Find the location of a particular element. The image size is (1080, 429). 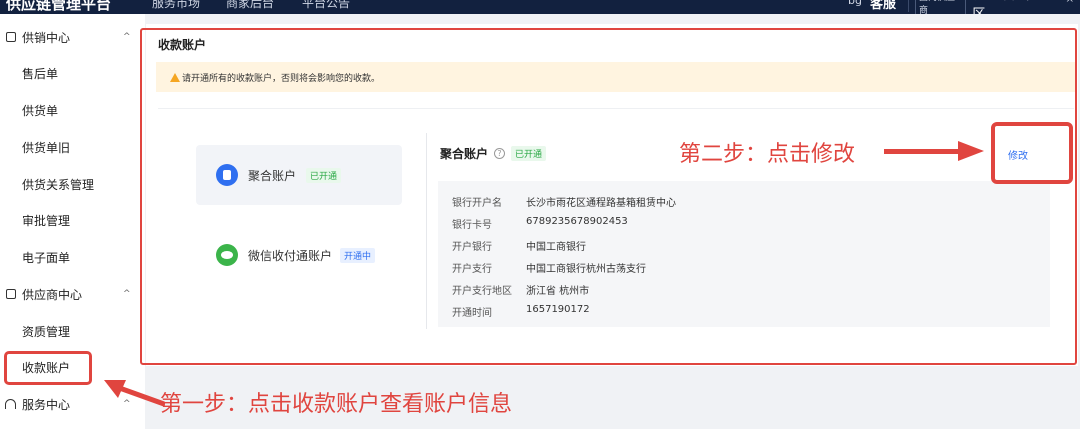

info-value: 1657190172 is located at coordinates (558, 309).